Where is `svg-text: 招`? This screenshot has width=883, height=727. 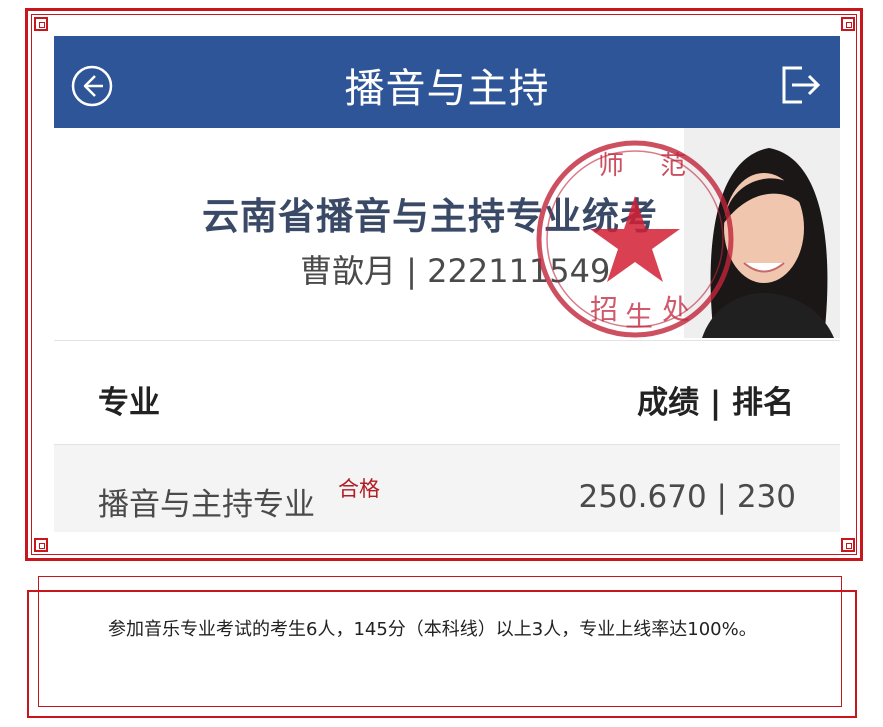 svg-text: 招 is located at coordinates (604, 309).